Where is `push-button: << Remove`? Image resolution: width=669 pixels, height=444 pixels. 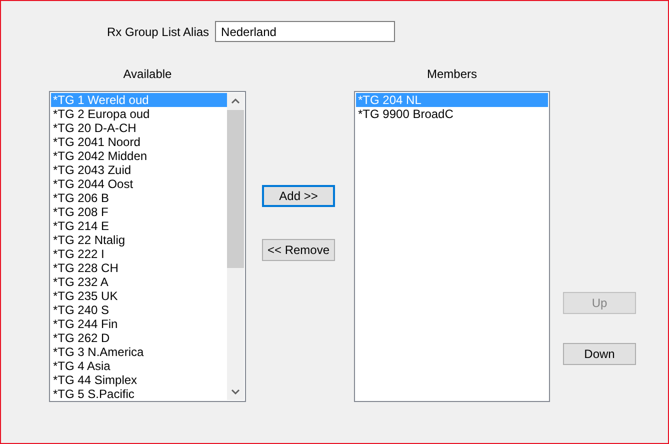
push-button: << Remove is located at coordinates (298, 250).